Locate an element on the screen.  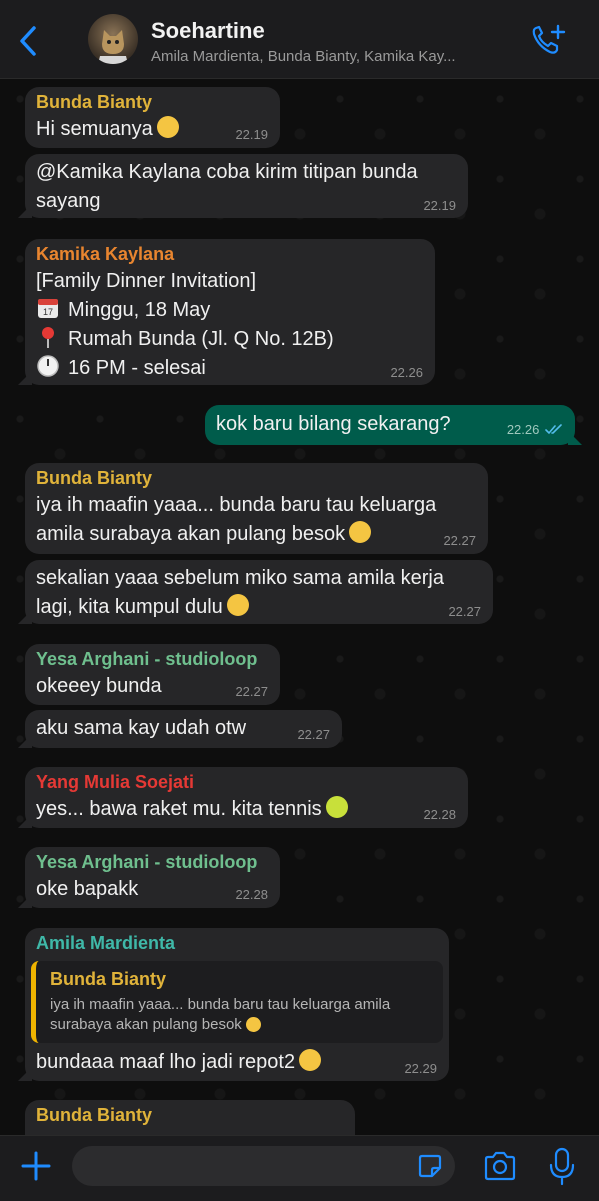
sender-name: Yang Mulia Soejati is located at coordinates (115, 782).